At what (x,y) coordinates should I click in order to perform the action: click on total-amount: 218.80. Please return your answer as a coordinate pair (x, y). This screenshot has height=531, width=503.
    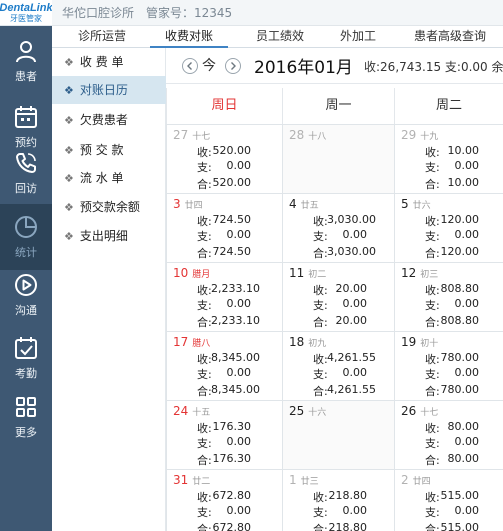
    Looking at the image, I should click on (348, 526).